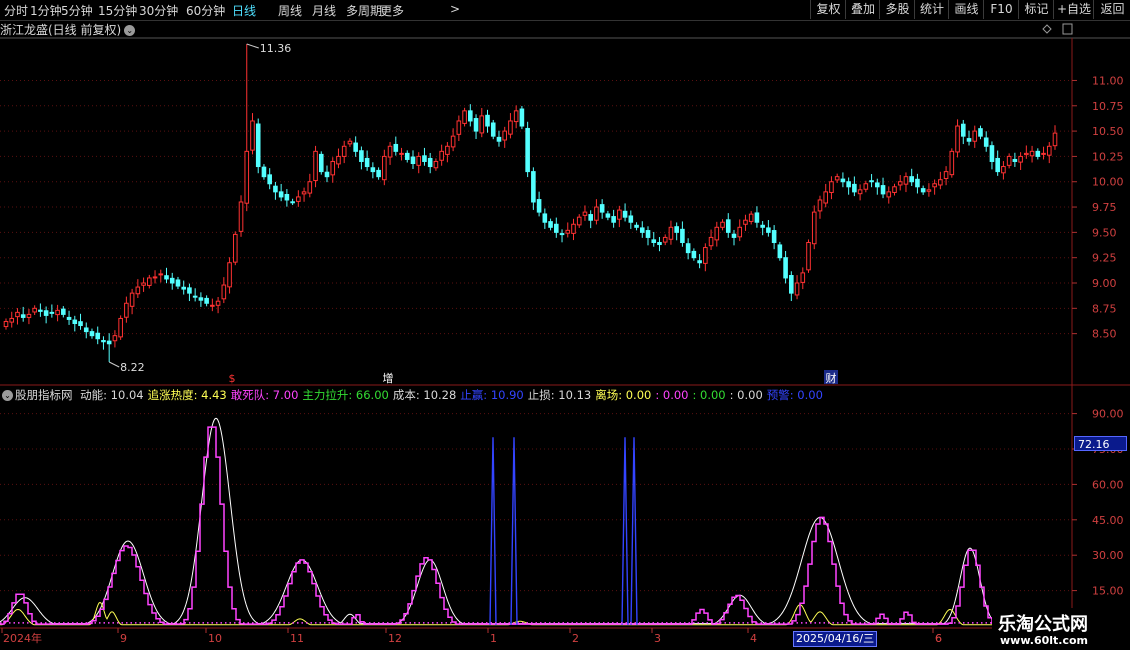 This screenshot has width=1130, height=650. What do you see at coordinates (1100, 443) in the screenshot?
I see `indicator-current-value: 72.16` at bounding box center [1100, 443].